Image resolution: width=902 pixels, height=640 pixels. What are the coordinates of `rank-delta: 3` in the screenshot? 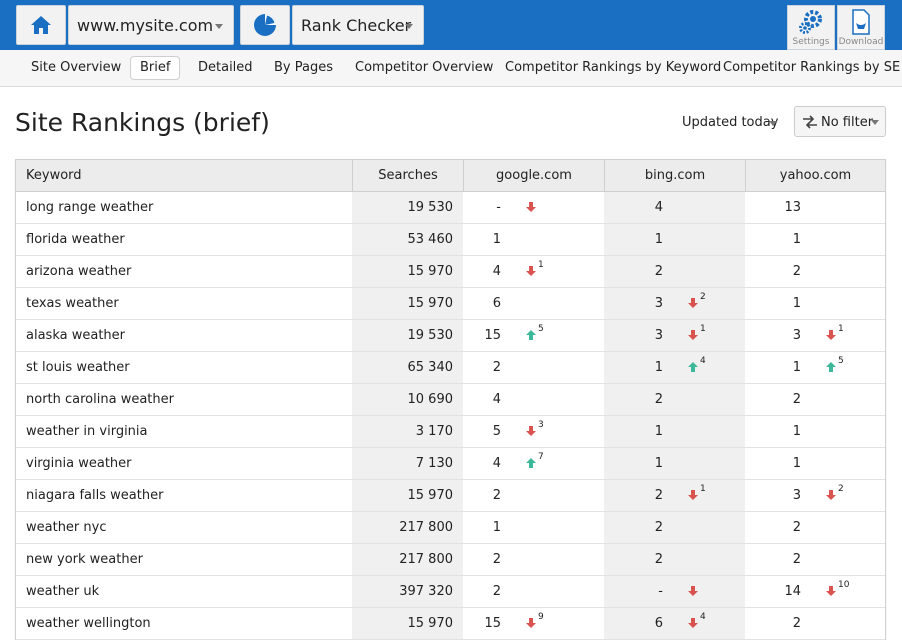 It's located at (541, 425).